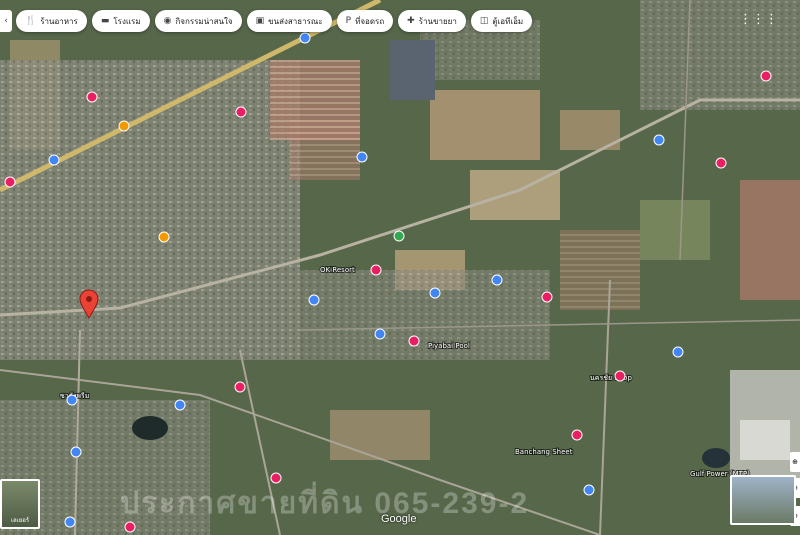 This screenshot has height=535, width=800. What do you see at coordinates (337, 270) in the screenshot?
I see `map-label-resort: OK Resort` at bounding box center [337, 270].